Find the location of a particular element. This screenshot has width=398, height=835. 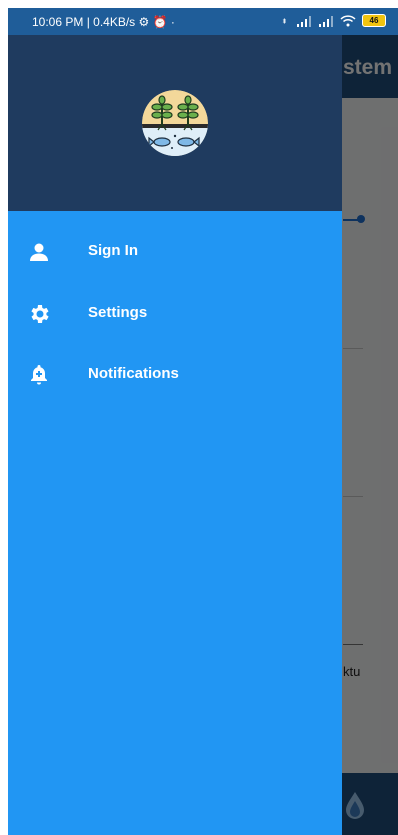

drawer-item-label: Settings is located at coordinates (118, 312).